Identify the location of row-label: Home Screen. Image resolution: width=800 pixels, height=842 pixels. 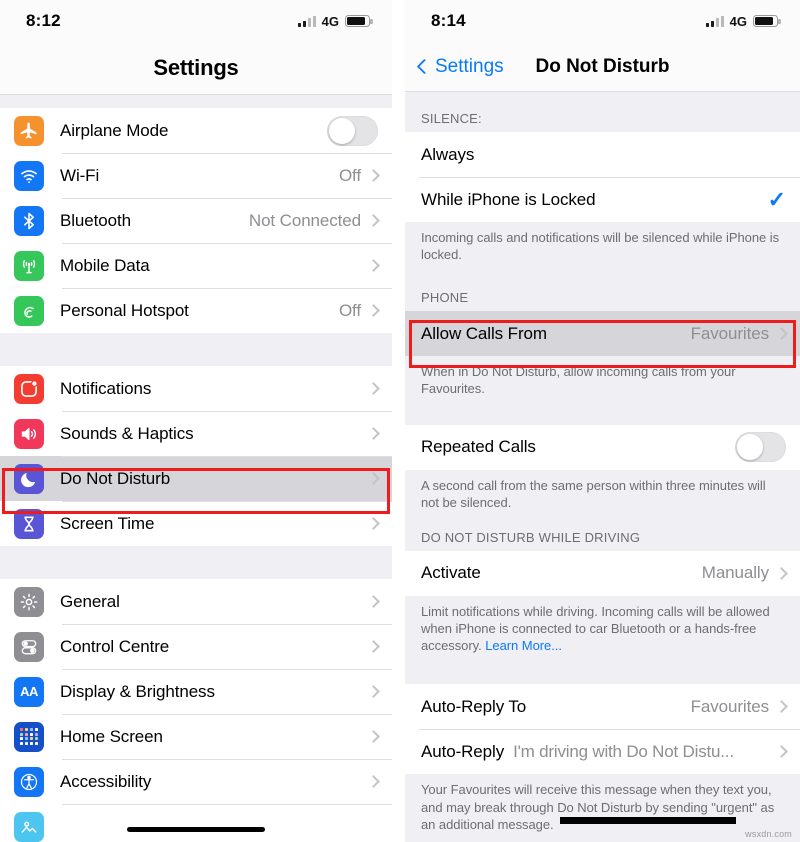
(111, 736).